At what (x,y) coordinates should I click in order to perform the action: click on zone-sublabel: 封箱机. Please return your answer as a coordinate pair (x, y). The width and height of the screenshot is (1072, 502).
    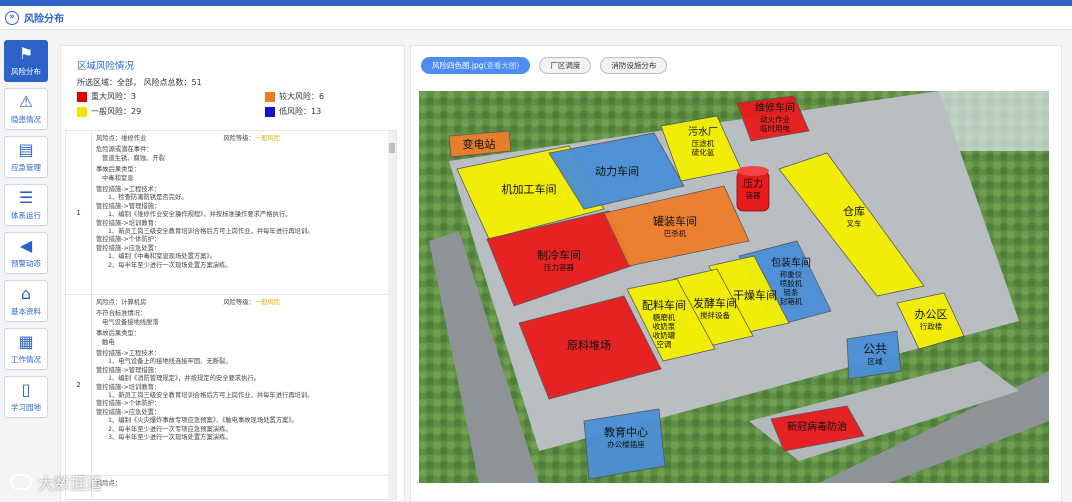
    Looking at the image, I should click on (791, 301).